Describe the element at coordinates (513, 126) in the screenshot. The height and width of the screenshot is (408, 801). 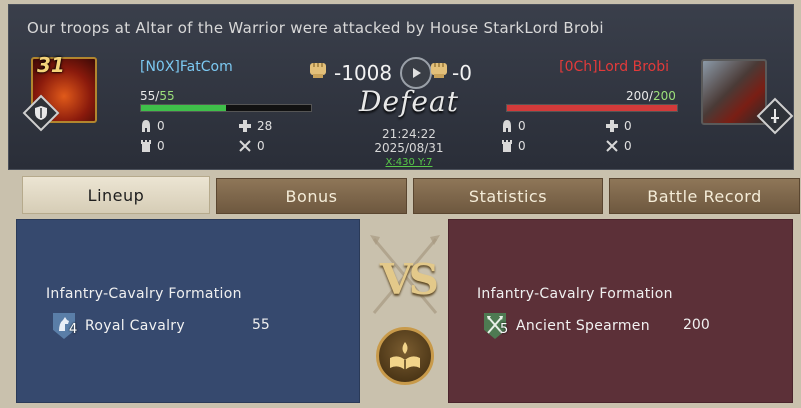
I see `enemy-stat-a: 0` at that location.